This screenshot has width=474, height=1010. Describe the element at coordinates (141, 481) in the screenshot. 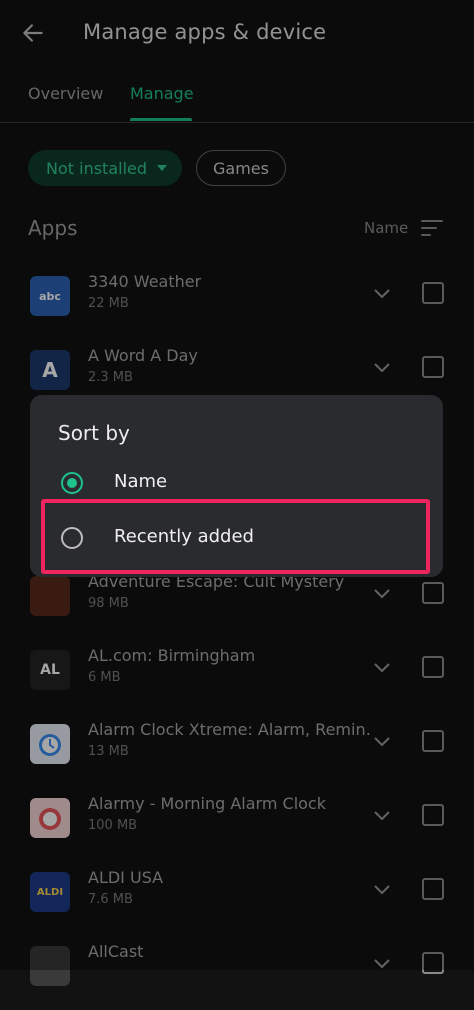

I see `sort-option-label: Name` at that location.